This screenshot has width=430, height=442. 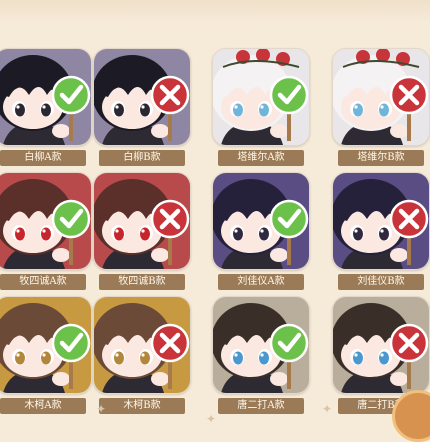 What do you see at coordinates (142, 406) in the screenshot?
I see `badge-label: 木柯B款` at bounding box center [142, 406].